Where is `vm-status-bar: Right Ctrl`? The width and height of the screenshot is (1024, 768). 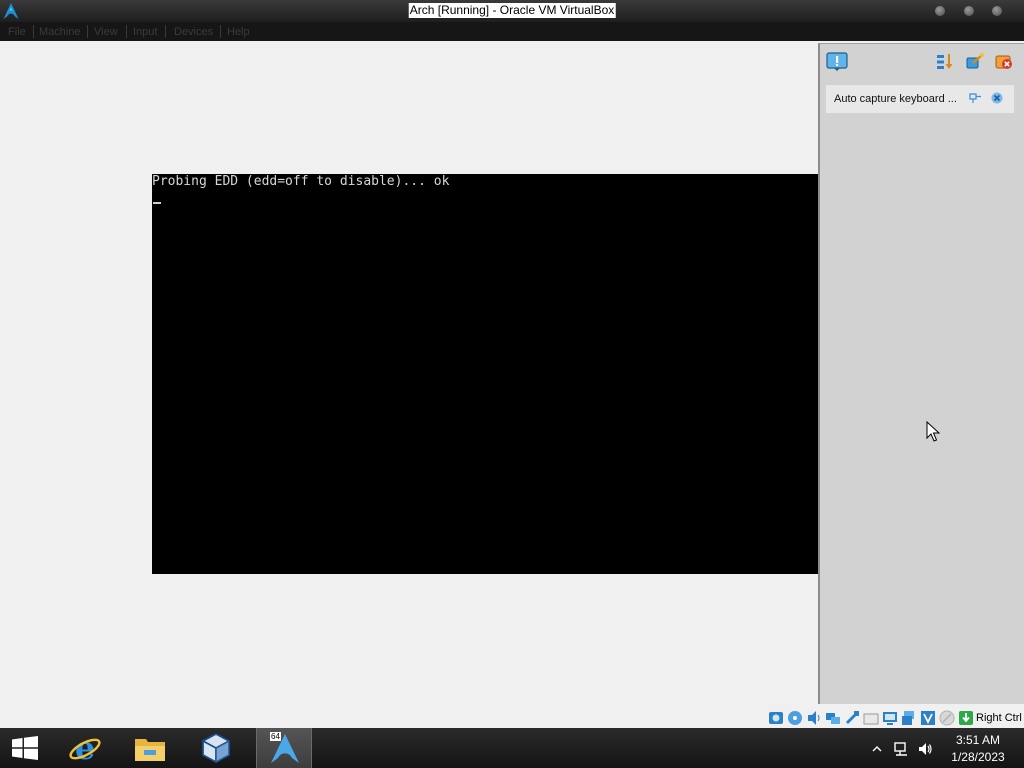
vm-status-bar: Right Ctrl is located at coordinates (892, 718).